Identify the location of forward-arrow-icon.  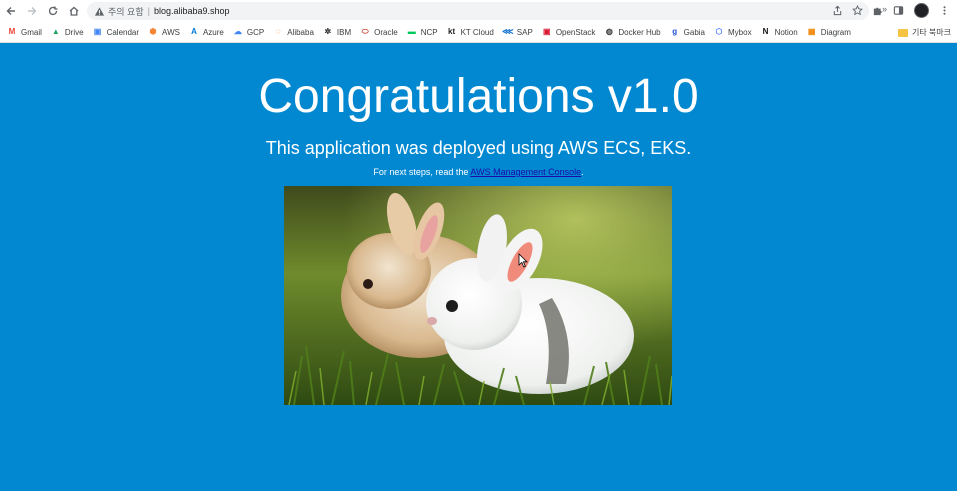
(32, 11).